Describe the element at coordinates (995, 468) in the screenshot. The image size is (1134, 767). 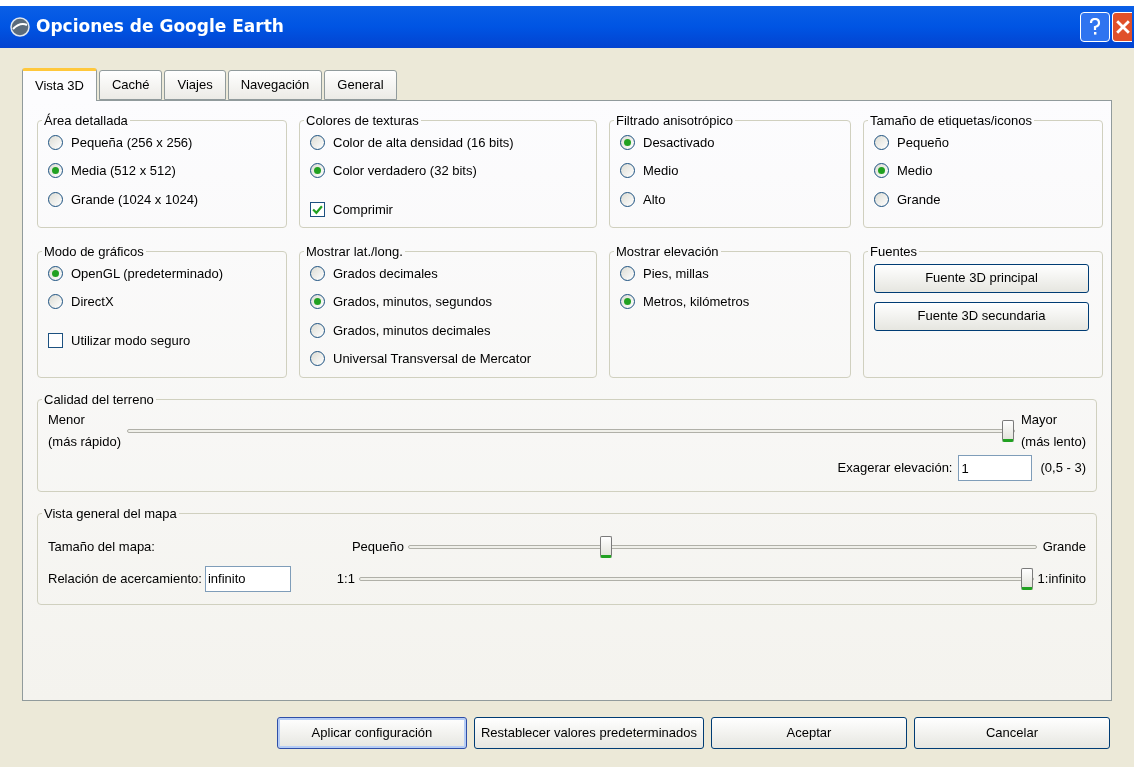
I see `input-field: 1` at that location.